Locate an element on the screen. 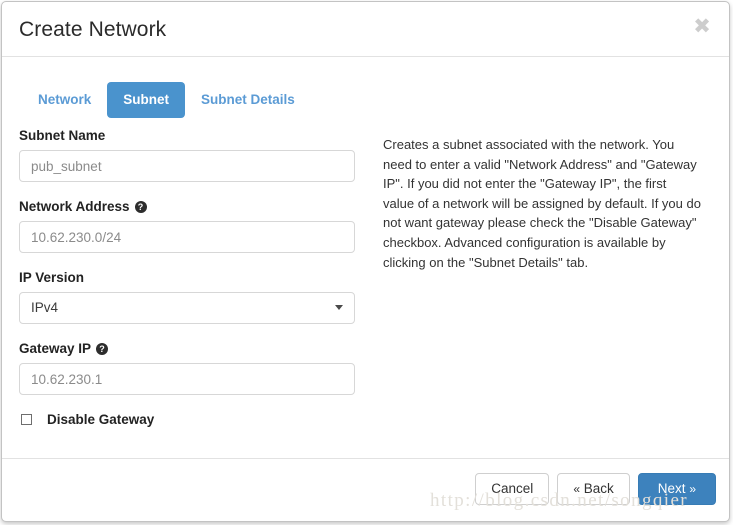 The width and height of the screenshot is (733, 525). subnet-name-label: Subnet Name is located at coordinates (187, 135).